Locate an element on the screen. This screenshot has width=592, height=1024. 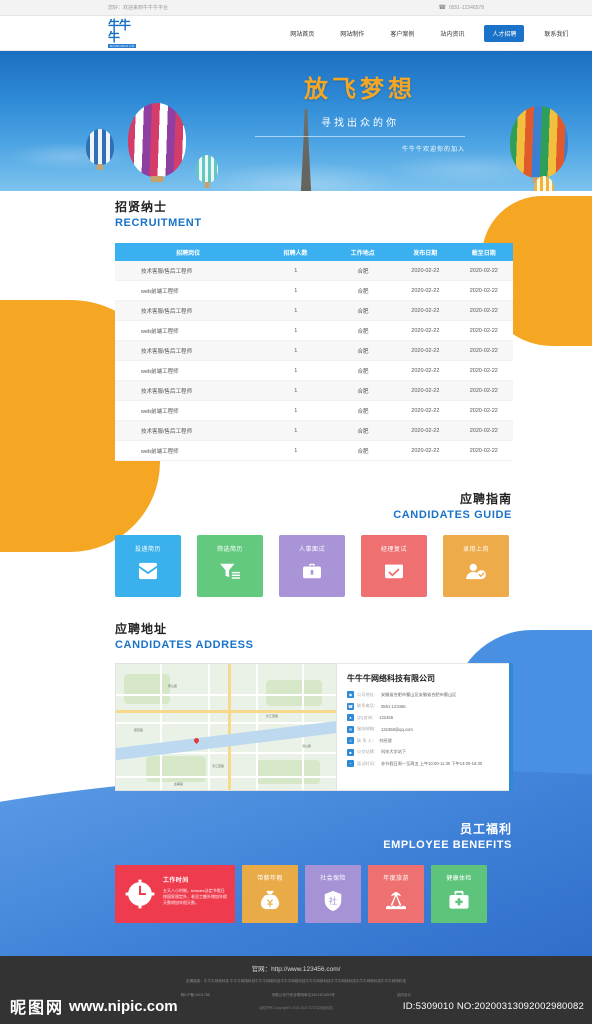
guide-card-1: 筛选简历 is located at coordinates (230, 566).